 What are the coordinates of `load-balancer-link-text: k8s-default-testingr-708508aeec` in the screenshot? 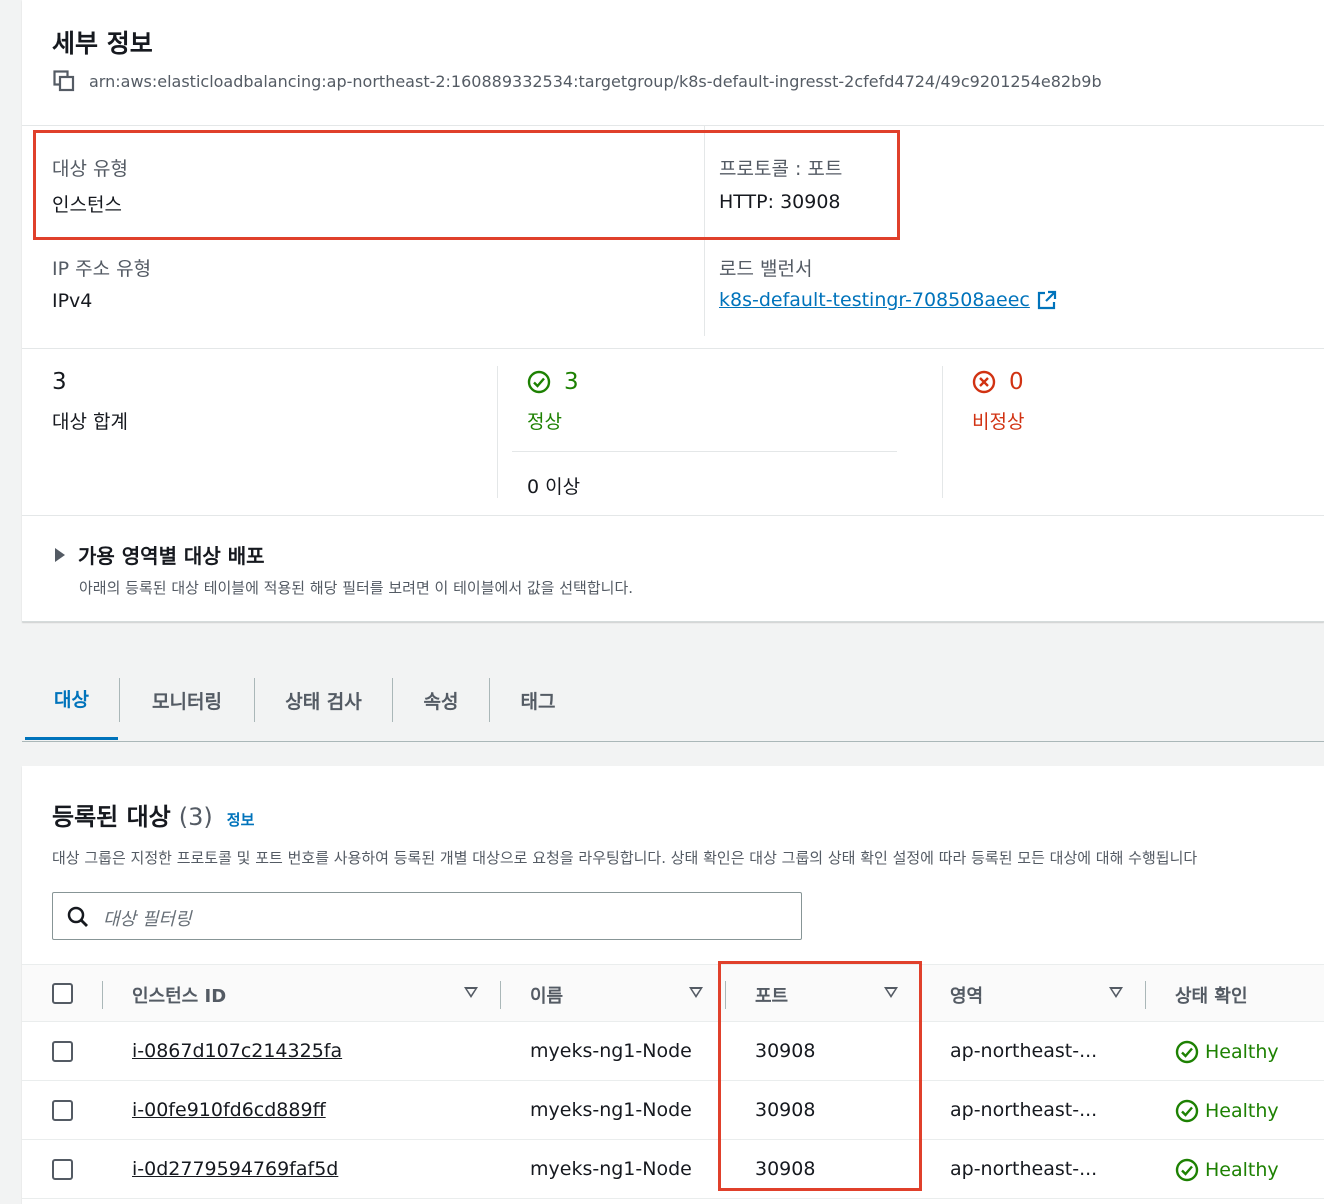 It's located at (874, 300).